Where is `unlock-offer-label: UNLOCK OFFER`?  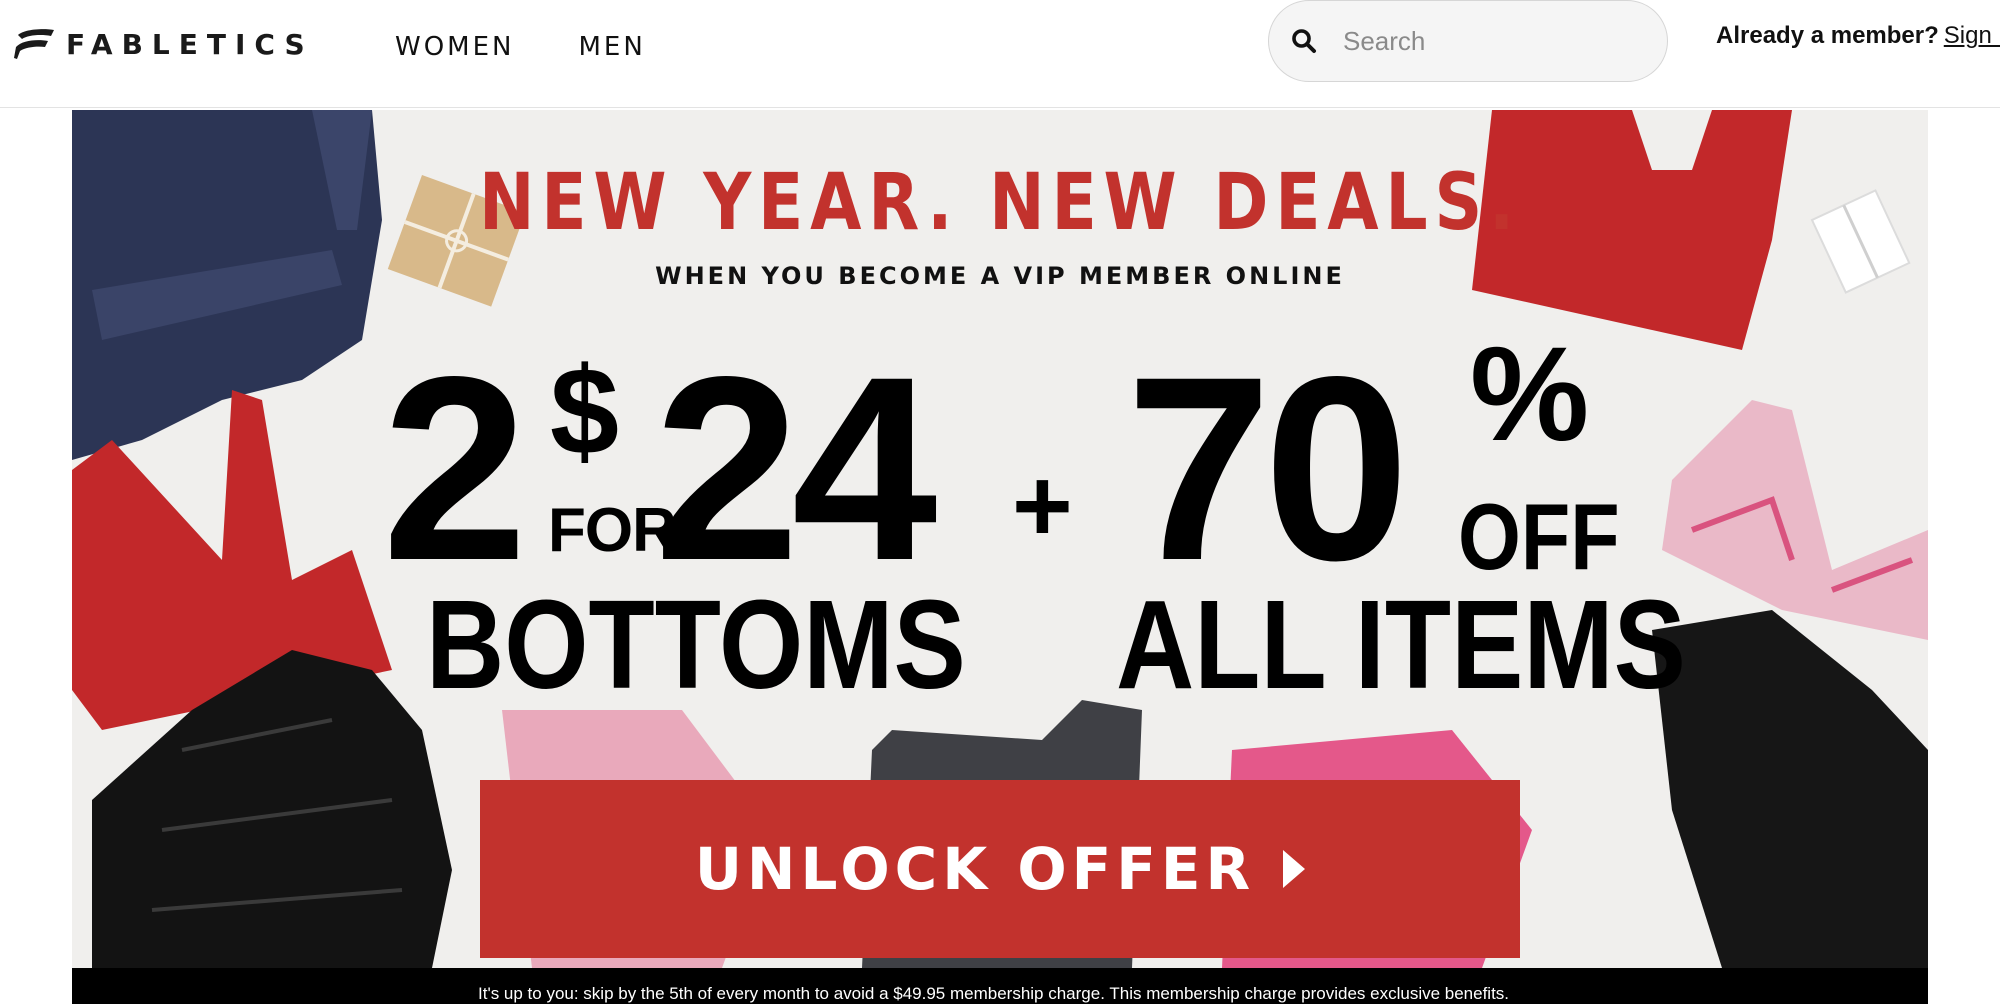
unlock-offer-label: UNLOCK OFFER is located at coordinates (975, 869).